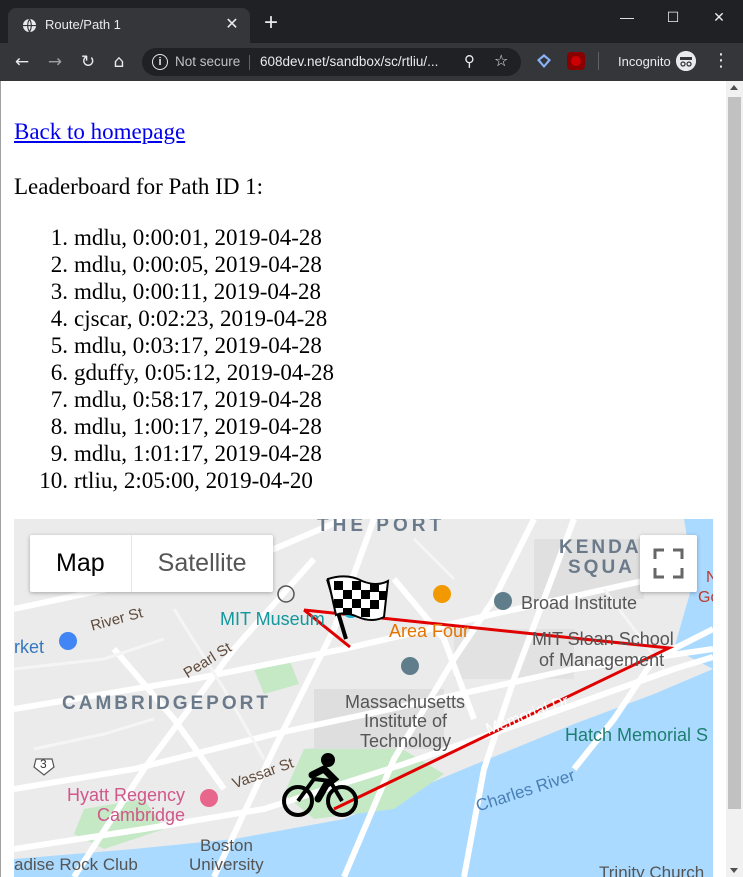 This screenshot has height=877, width=743. I want to click on rank-number: 5., so click(59, 345).